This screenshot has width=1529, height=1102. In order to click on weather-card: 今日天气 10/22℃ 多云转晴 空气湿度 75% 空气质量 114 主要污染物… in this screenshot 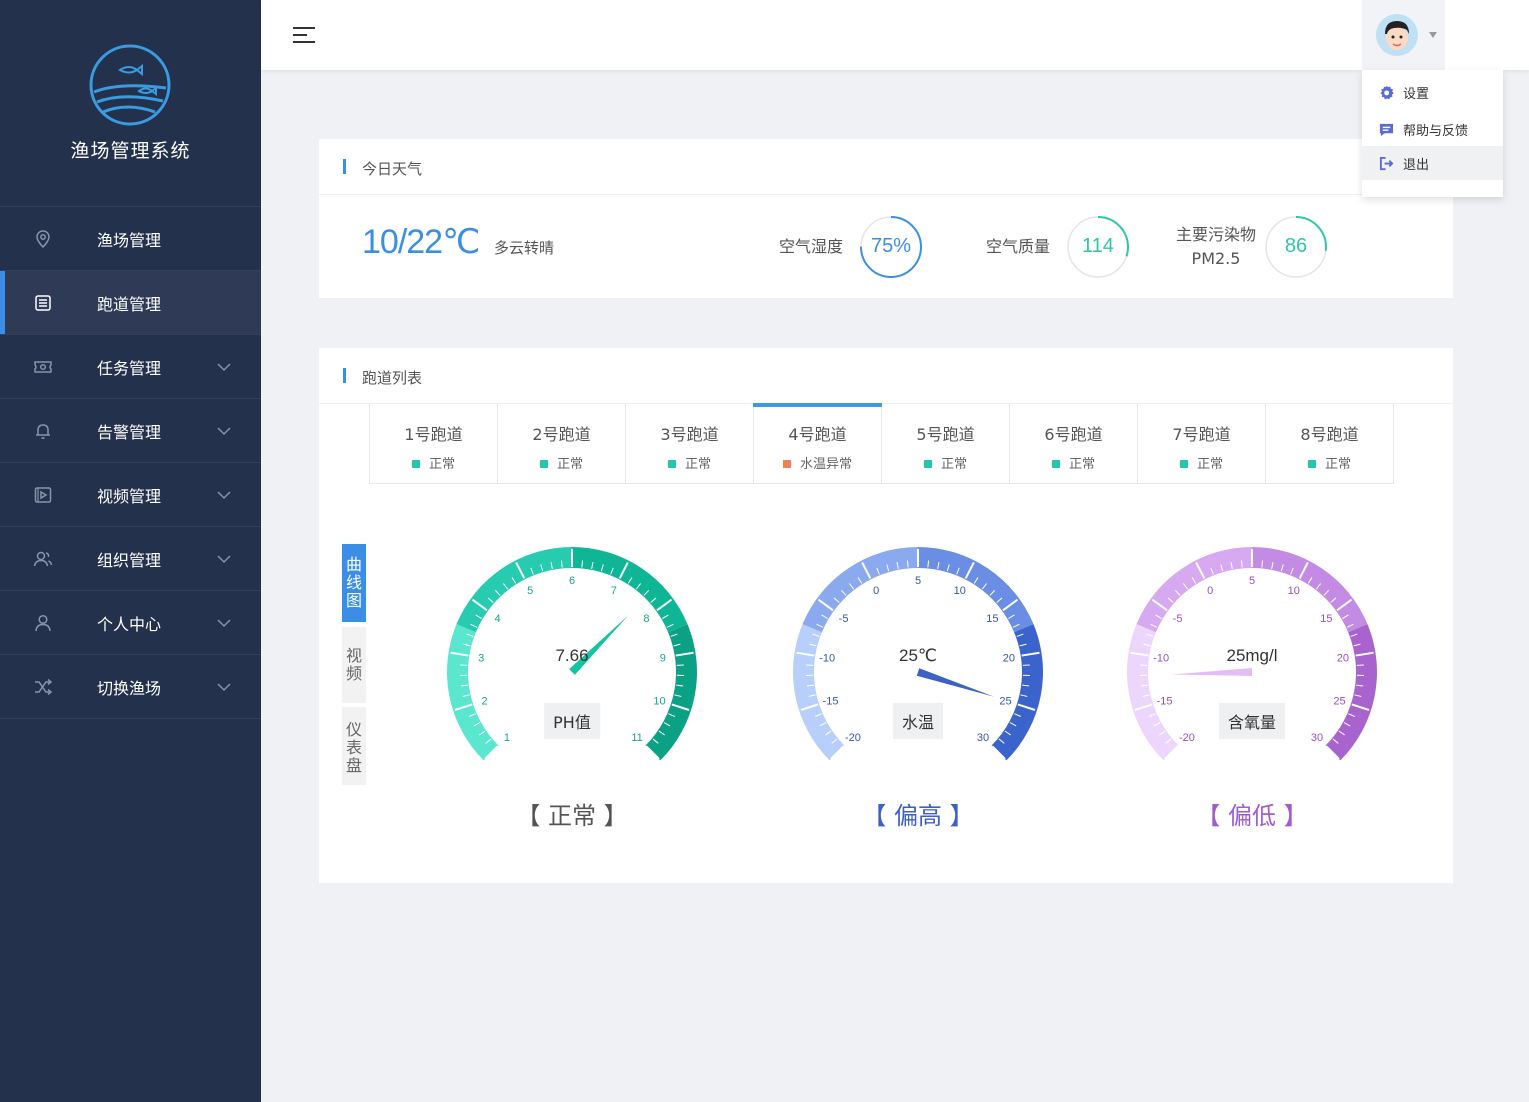, I will do `click(886, 218)`.